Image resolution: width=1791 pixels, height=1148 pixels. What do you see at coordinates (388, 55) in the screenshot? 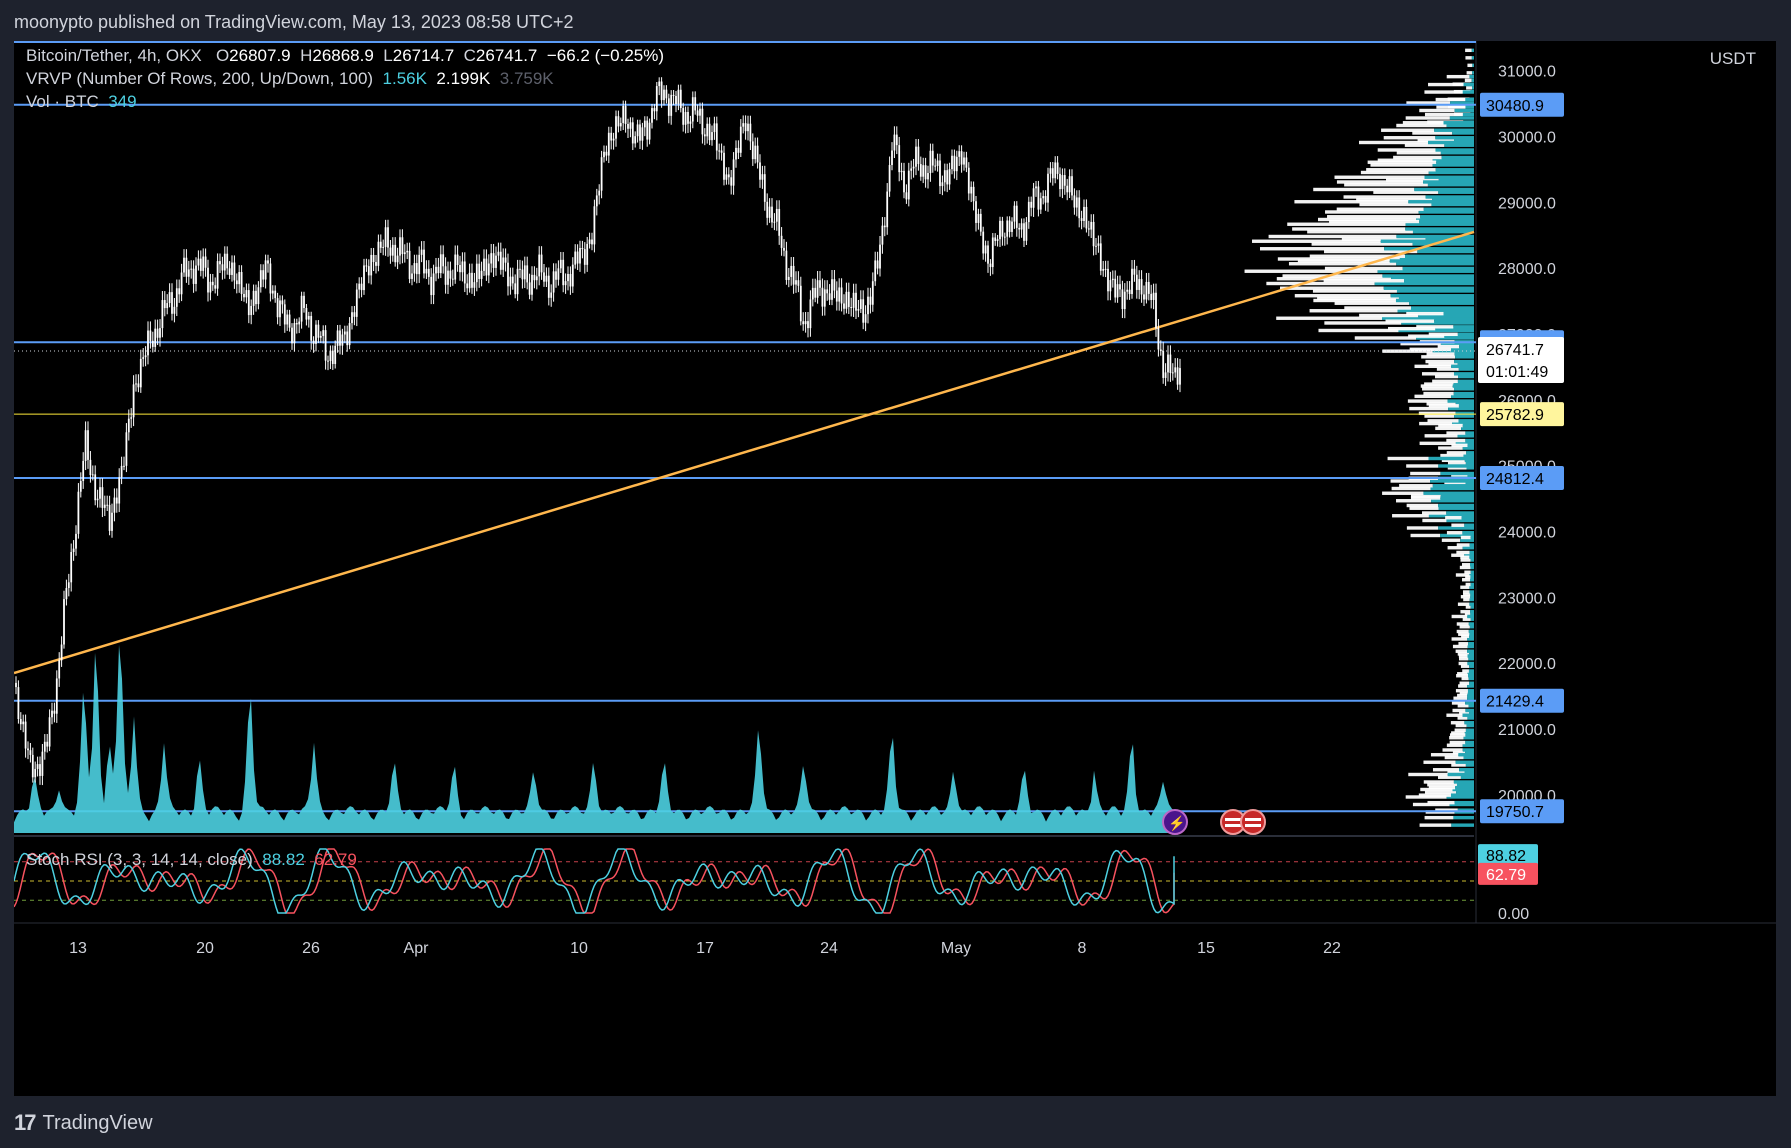
I see `legend-low-label: L` at bounding box center [388, 55].